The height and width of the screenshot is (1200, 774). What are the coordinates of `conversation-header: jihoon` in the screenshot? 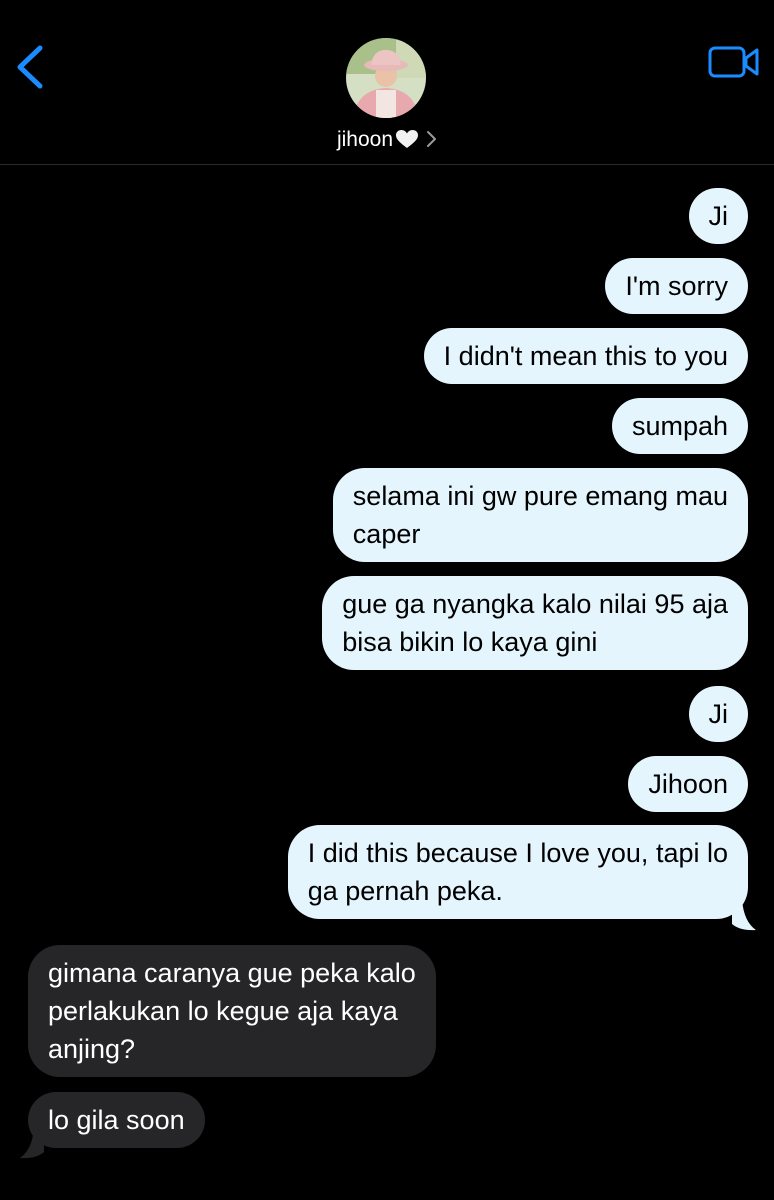 It's located at (387, 82).